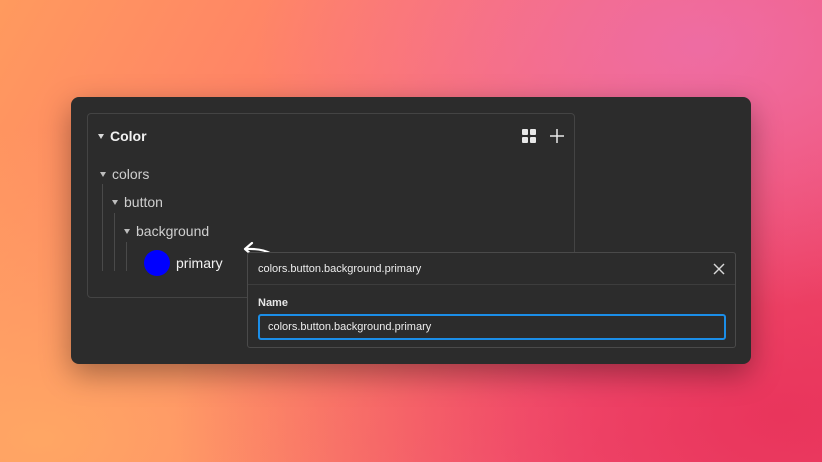  I want to click on collapse-caret-icon, so click(101, 136).